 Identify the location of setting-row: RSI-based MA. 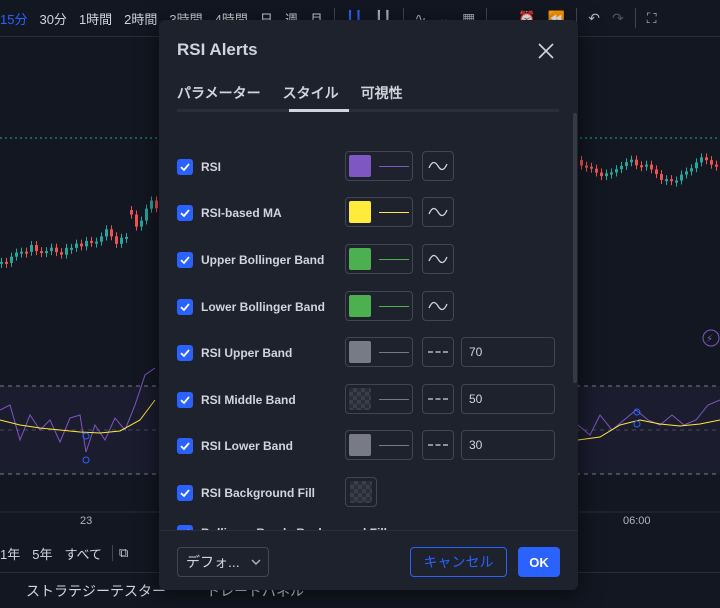
(229, 213).